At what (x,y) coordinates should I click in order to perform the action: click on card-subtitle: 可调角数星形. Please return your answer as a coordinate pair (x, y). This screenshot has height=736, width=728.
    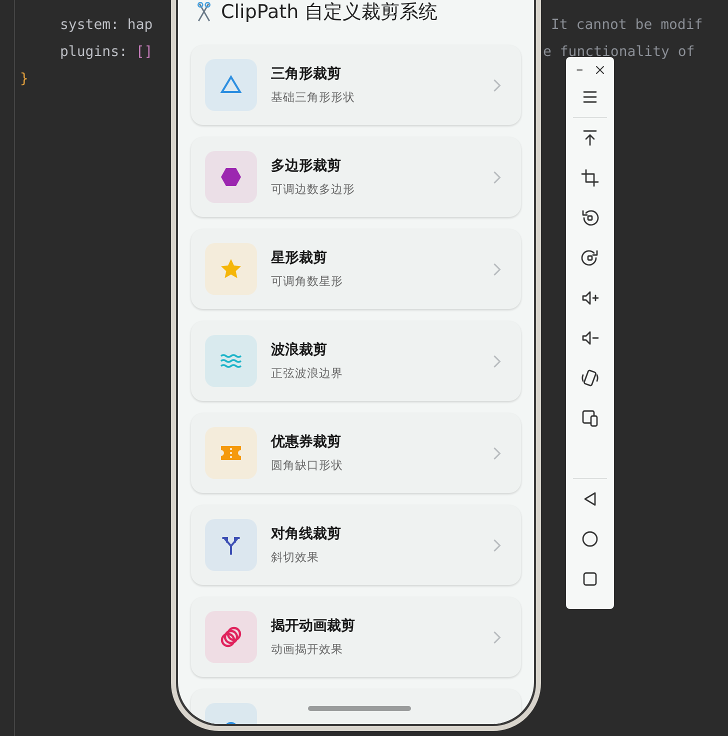
    Looking at the image, I should click on (307, 281).